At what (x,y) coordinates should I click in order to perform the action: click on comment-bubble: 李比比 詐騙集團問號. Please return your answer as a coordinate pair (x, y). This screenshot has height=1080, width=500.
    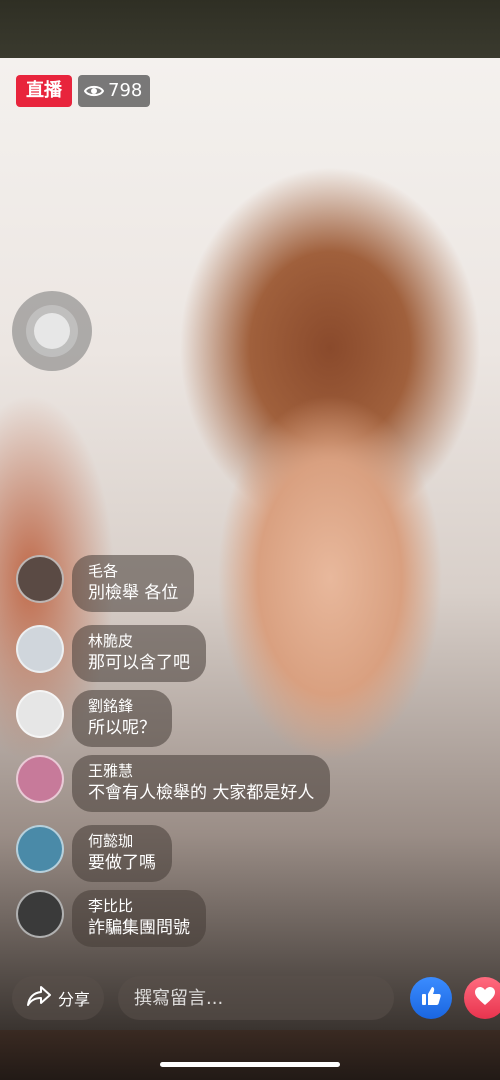
    Looking at the image, I should click on (139, 918).